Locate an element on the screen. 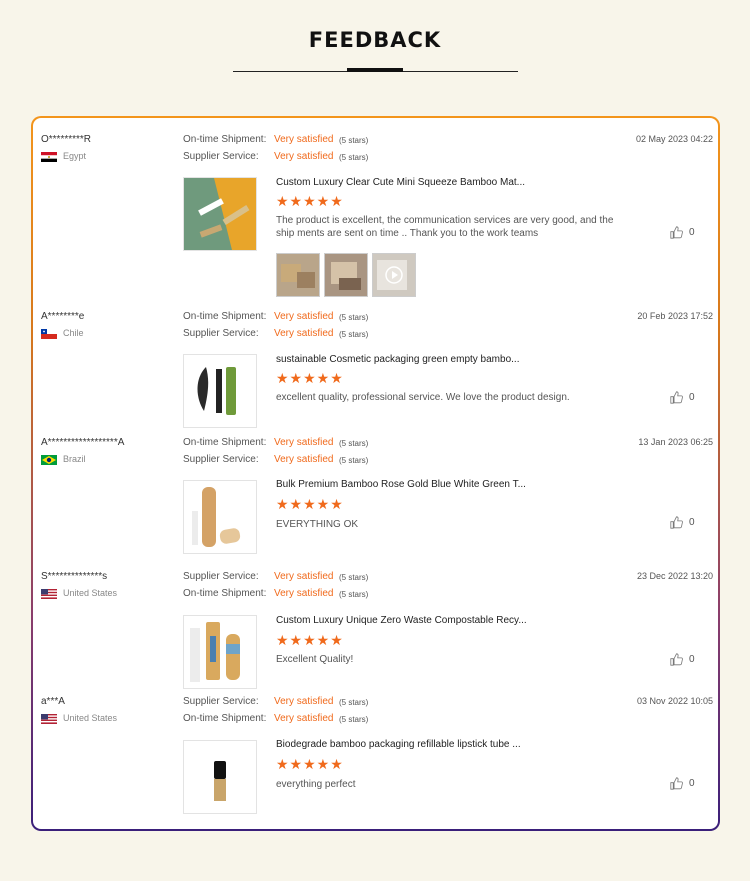  reviewer-name: A******************A is located at coordinates (83, 442).